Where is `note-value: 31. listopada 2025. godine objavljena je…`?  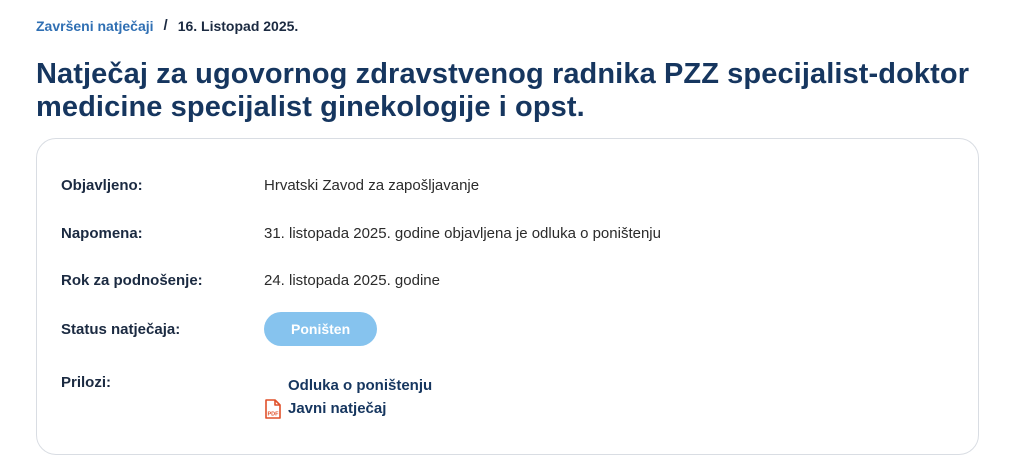
note-value: 31. listopada 2025. godine objavljena je… is located at coordinates (462, 233).